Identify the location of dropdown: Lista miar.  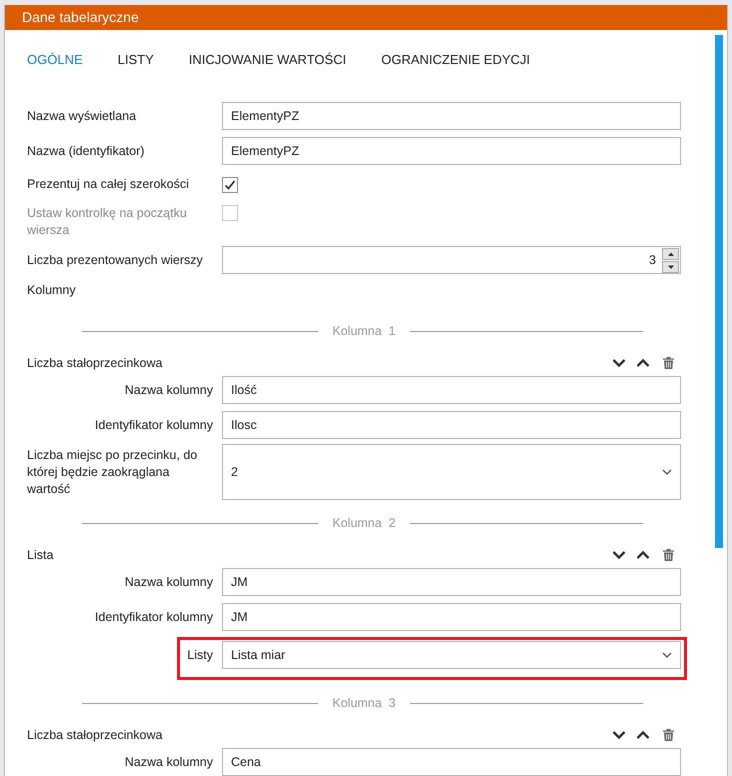
(451, 655).